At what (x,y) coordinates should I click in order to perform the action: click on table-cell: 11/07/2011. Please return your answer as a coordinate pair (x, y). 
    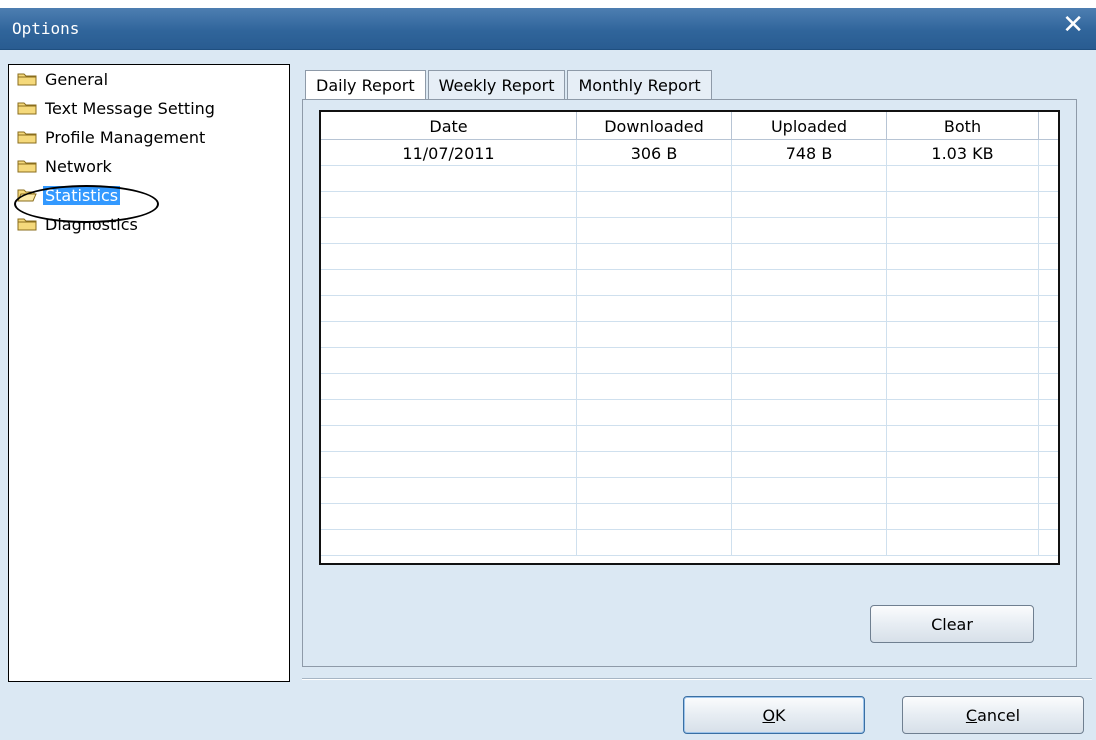
    Looking at the image, I should click on (449, 153).